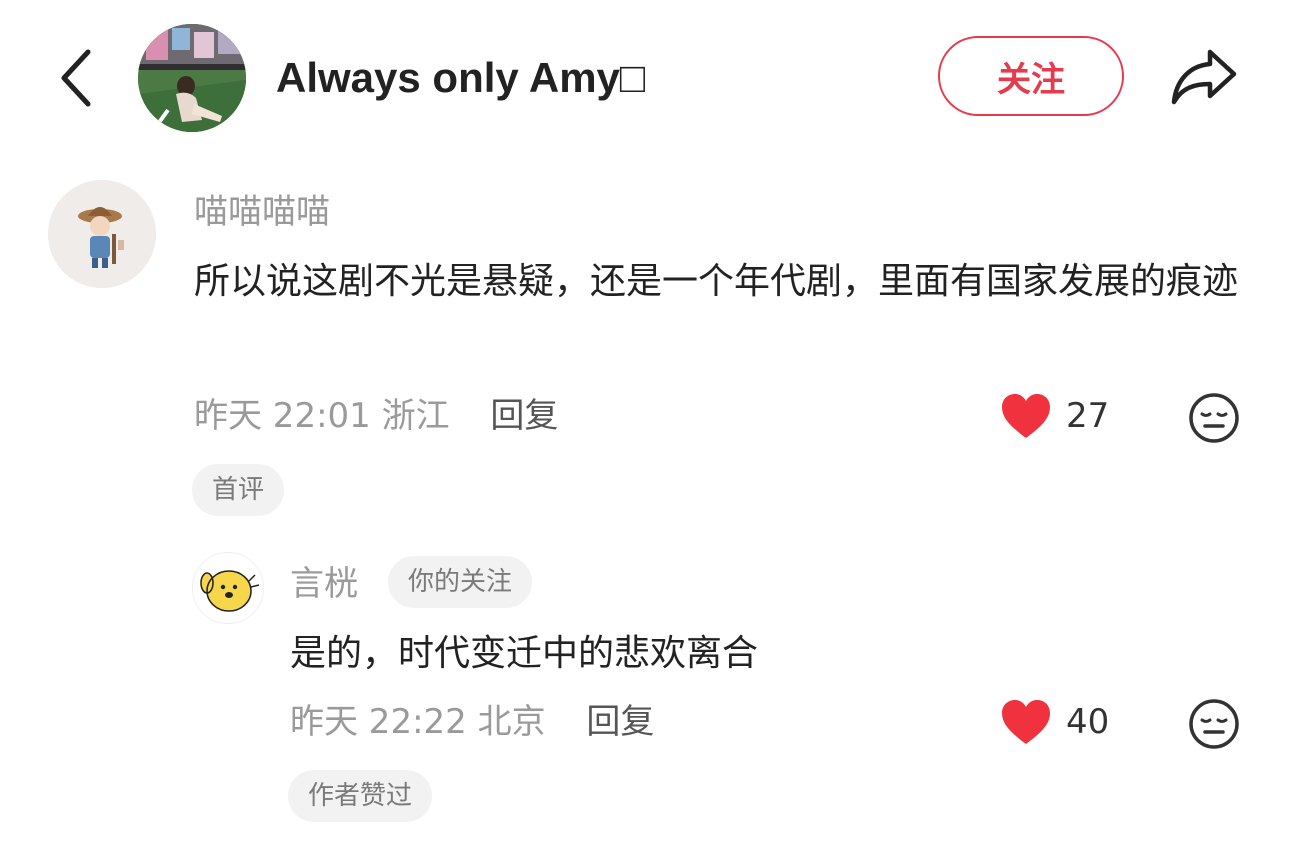 This screenshot has width=1290, height=842. I want to click on share-button, so click(1204, 76).